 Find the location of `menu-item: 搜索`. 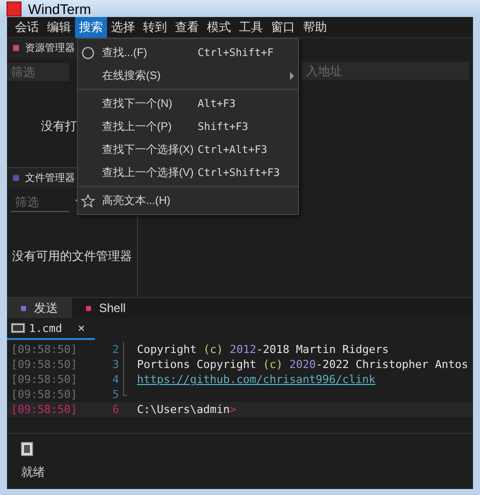

menu-item: 搜索 is located at coordinates (91, 27).